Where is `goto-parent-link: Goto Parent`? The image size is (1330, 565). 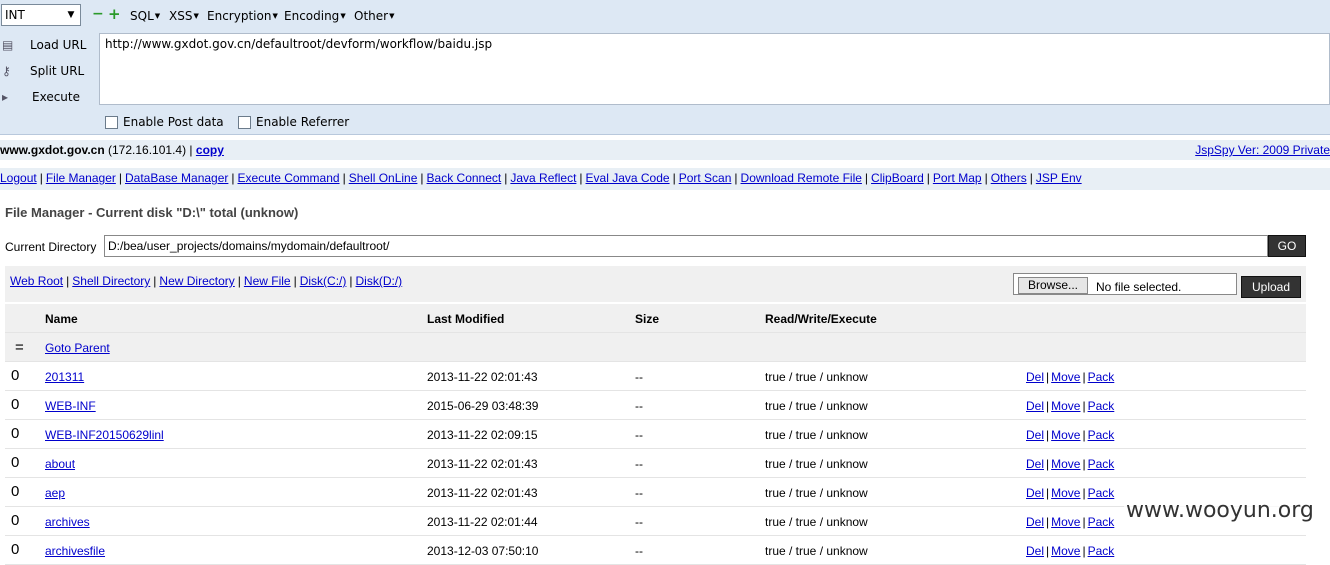 goto-parent-link: Goto Parent is located at coordinates (77, 348).